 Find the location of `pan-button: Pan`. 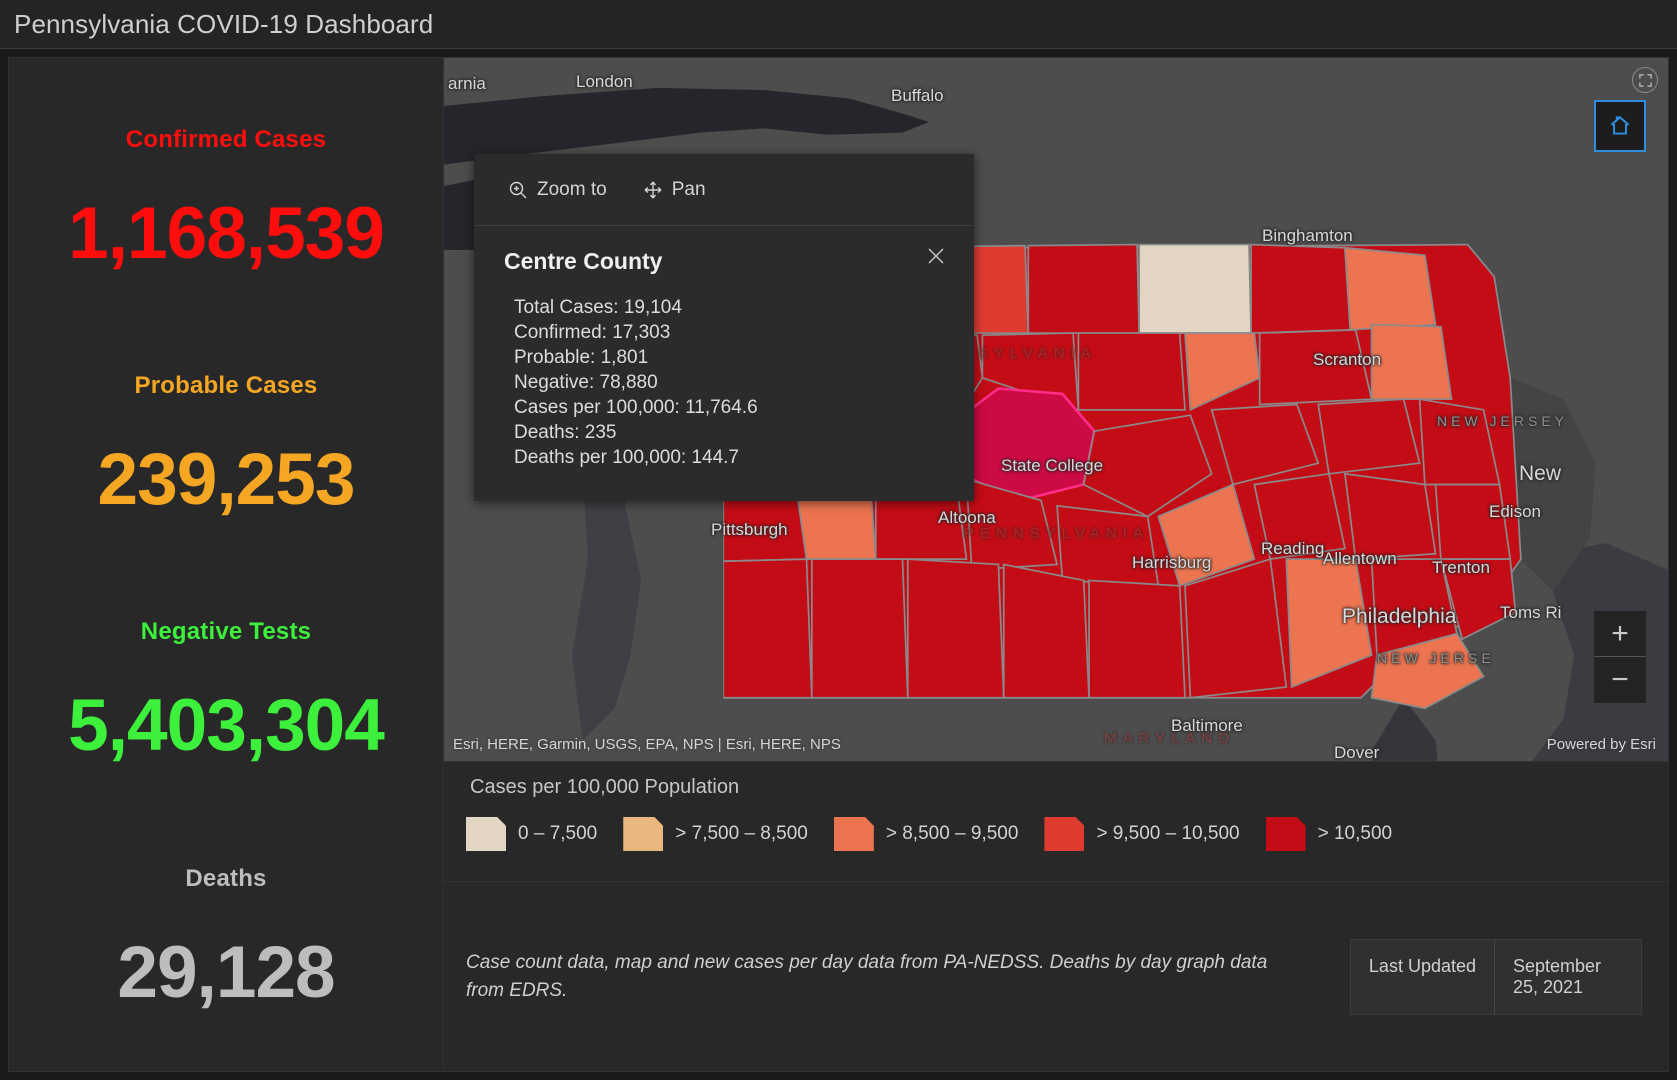

pan-button: Pan is located at coordinates (674, 190).